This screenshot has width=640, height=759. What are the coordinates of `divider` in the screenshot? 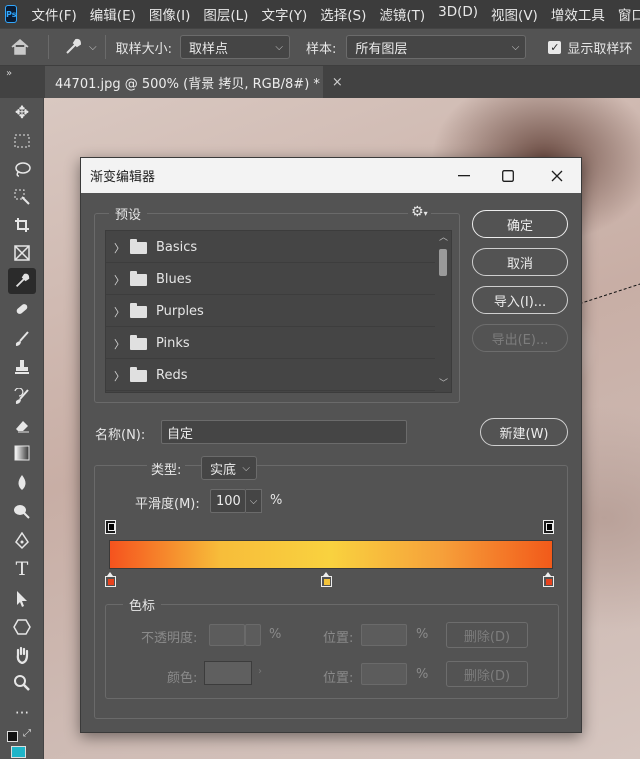 It's located at (105, 47).